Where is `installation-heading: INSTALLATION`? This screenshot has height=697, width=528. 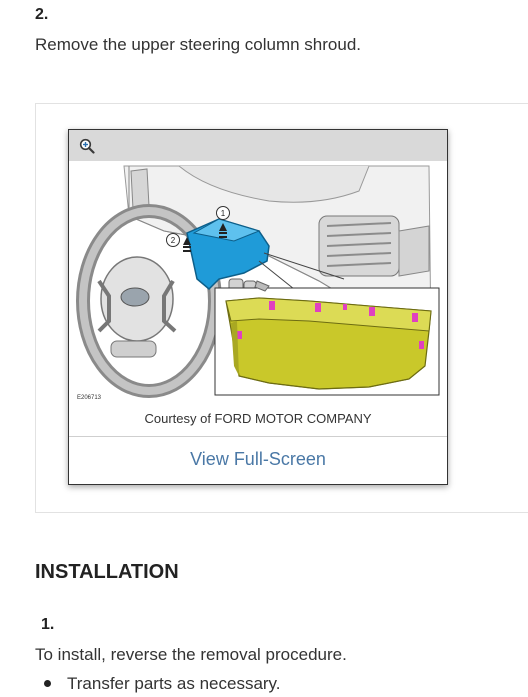 installation-heading: INSTALLATION is located at coordinates (107, 572).